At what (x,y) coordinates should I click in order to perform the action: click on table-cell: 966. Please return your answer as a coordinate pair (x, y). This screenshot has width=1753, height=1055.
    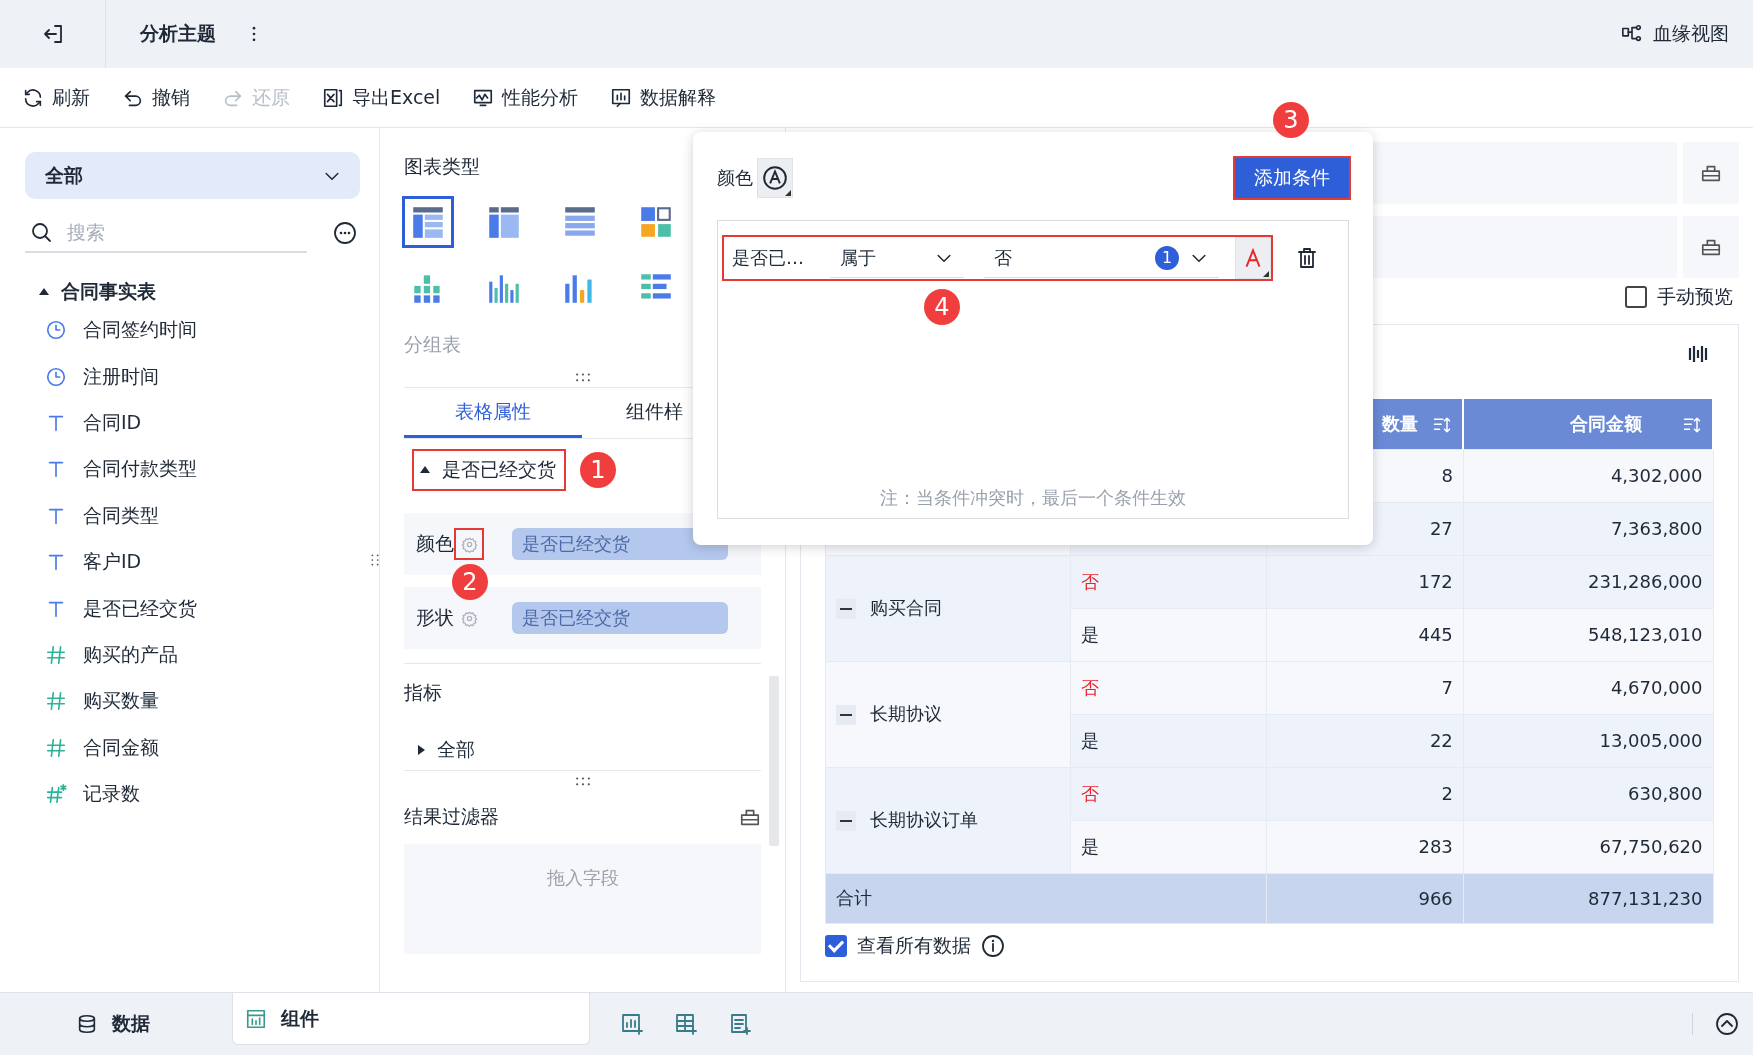
    Looking at the image, I should click on (1365, 898).